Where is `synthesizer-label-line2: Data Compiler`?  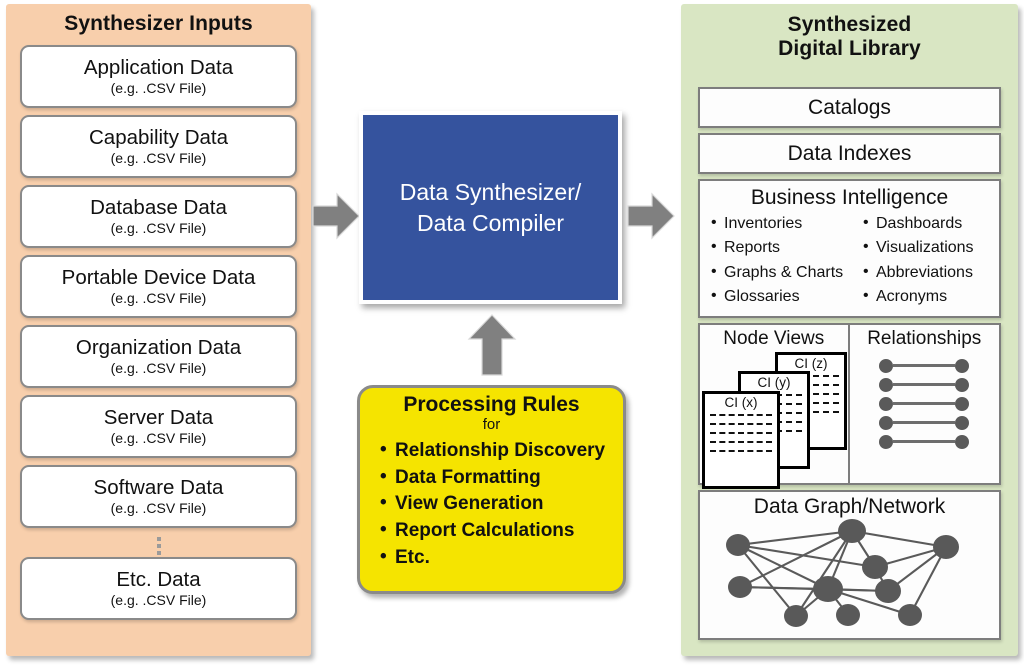 synthesizer-label-line2: Data Compiler is located at coordinates (490, 222).